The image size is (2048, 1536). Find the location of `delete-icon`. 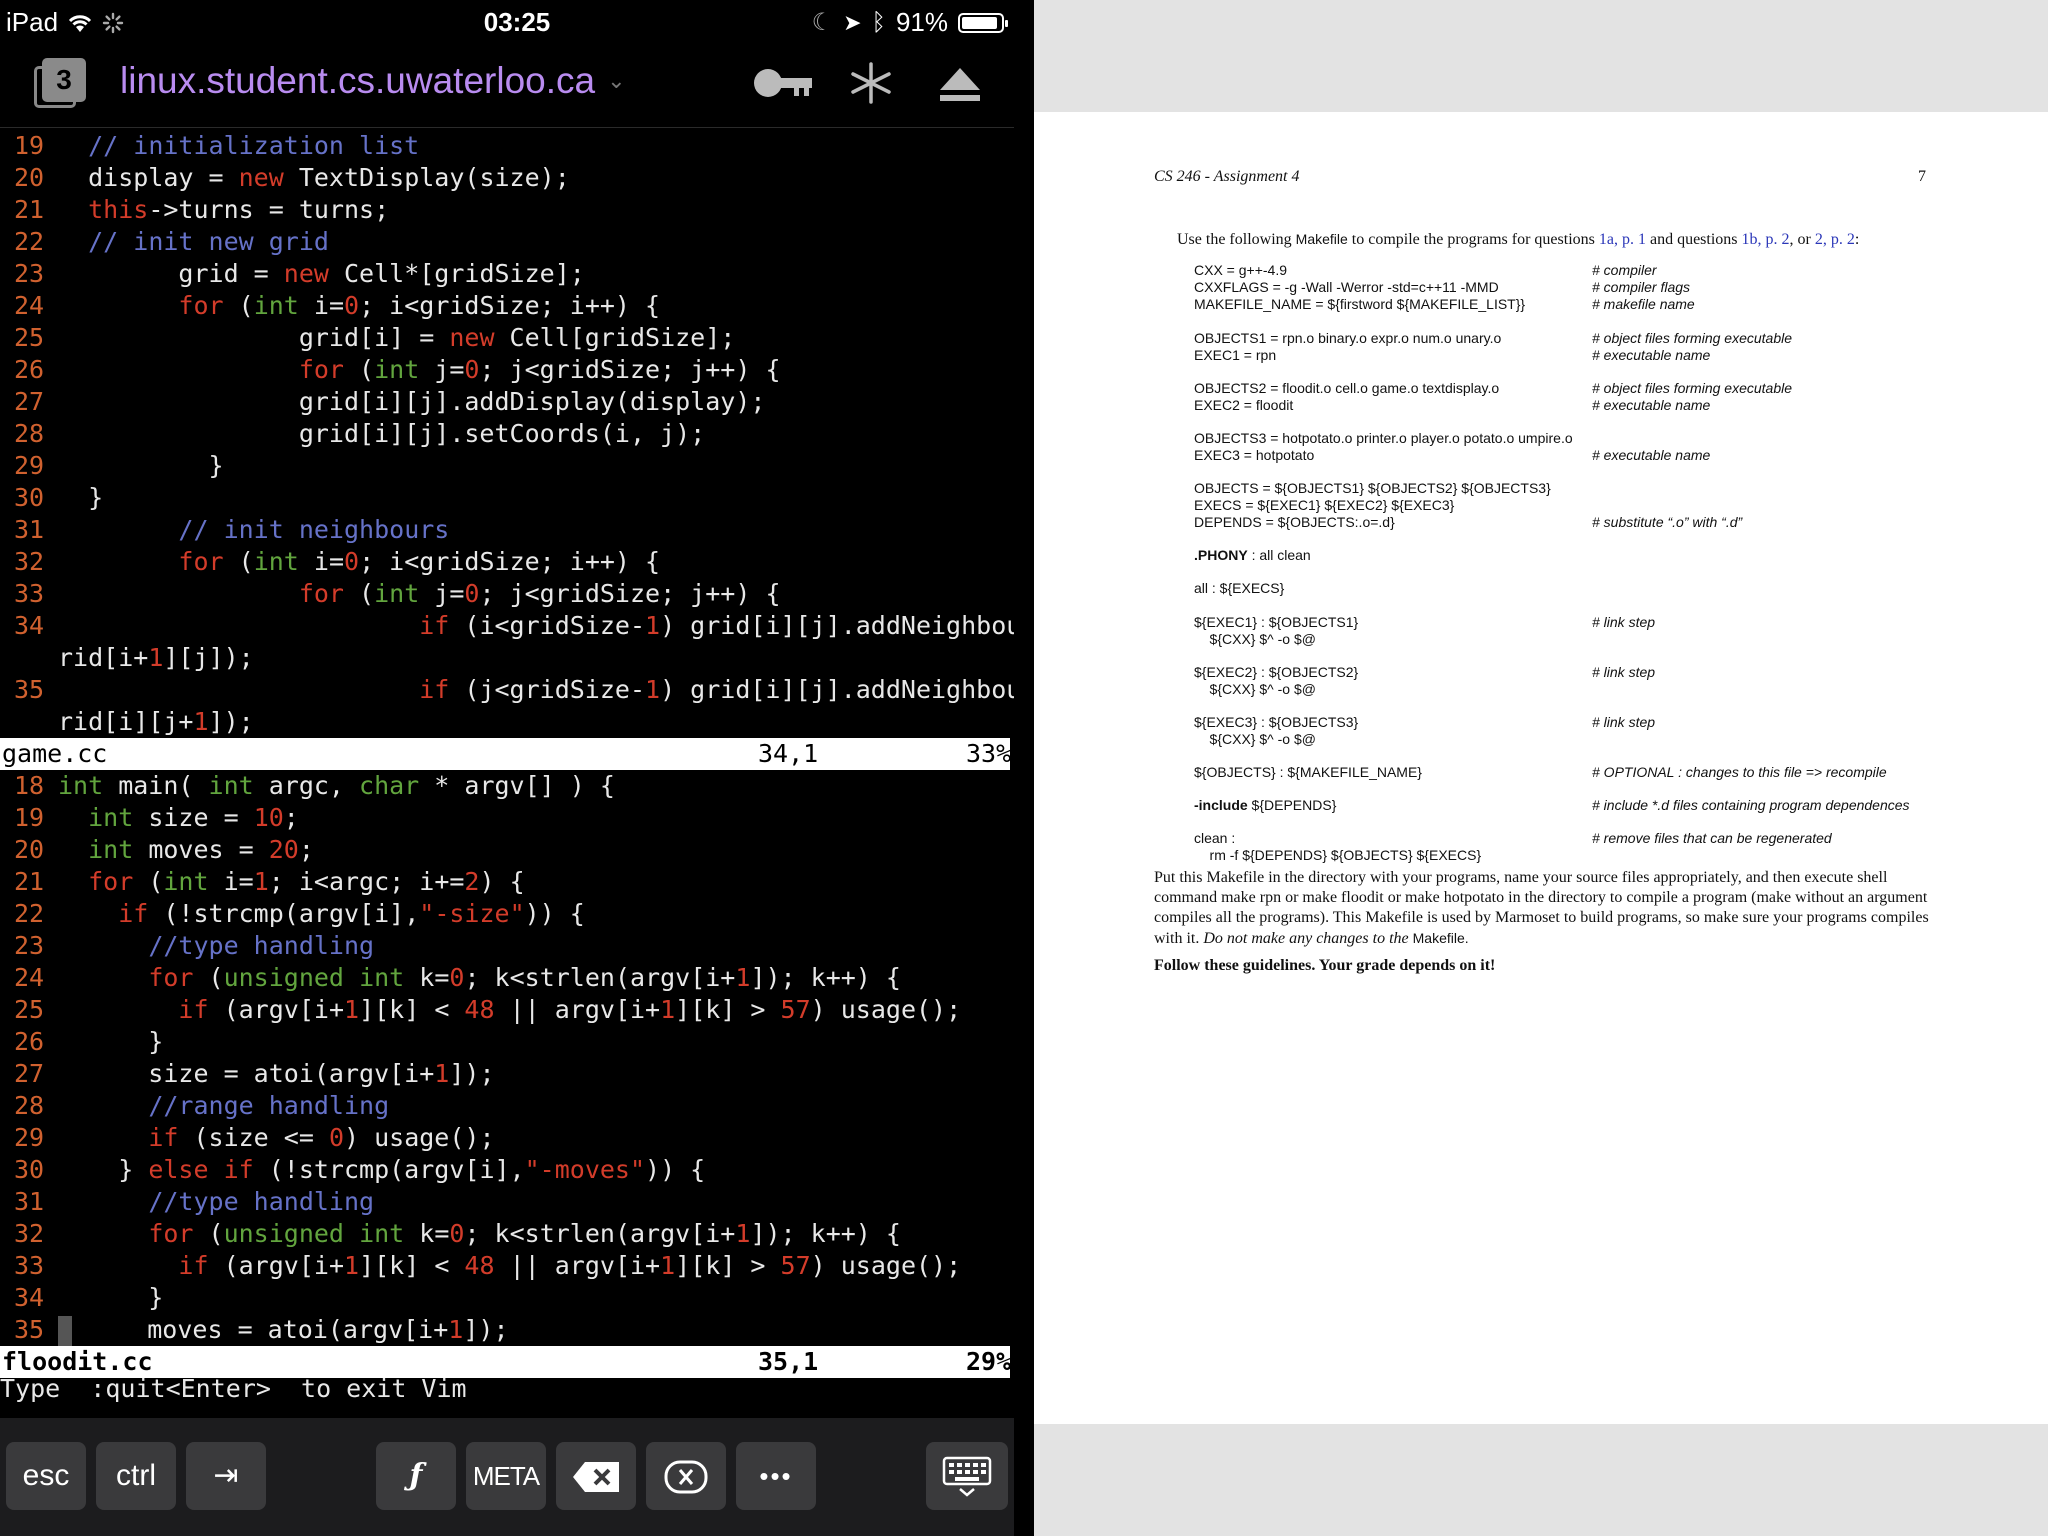

delete-icon is located at coordinates (686, 1477).